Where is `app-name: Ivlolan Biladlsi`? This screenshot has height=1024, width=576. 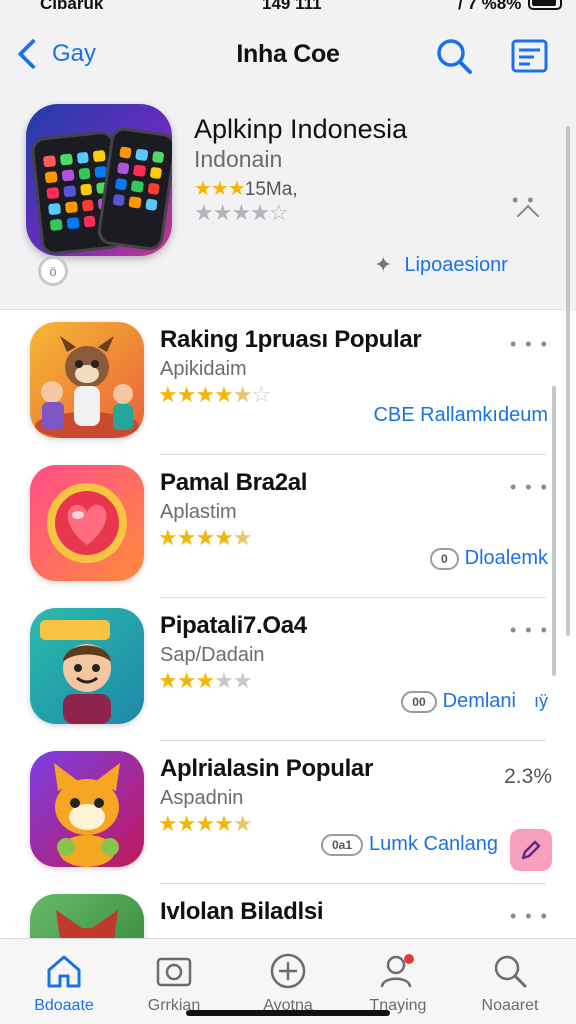
app-name: Ivlolan Biladlsi is located at coordinates (242, 911).